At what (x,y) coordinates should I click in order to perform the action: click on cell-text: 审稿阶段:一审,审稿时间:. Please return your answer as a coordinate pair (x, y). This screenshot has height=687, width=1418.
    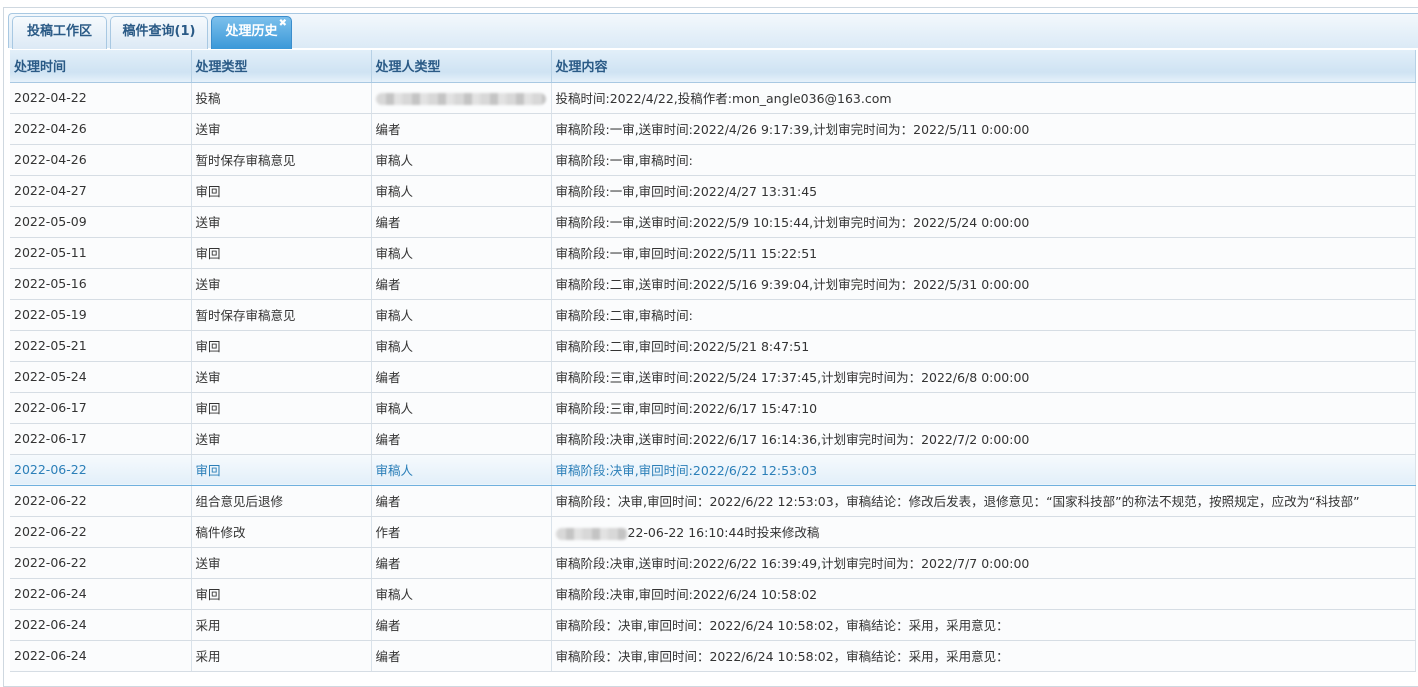
    Looking at the image, I should click on (624, 160).